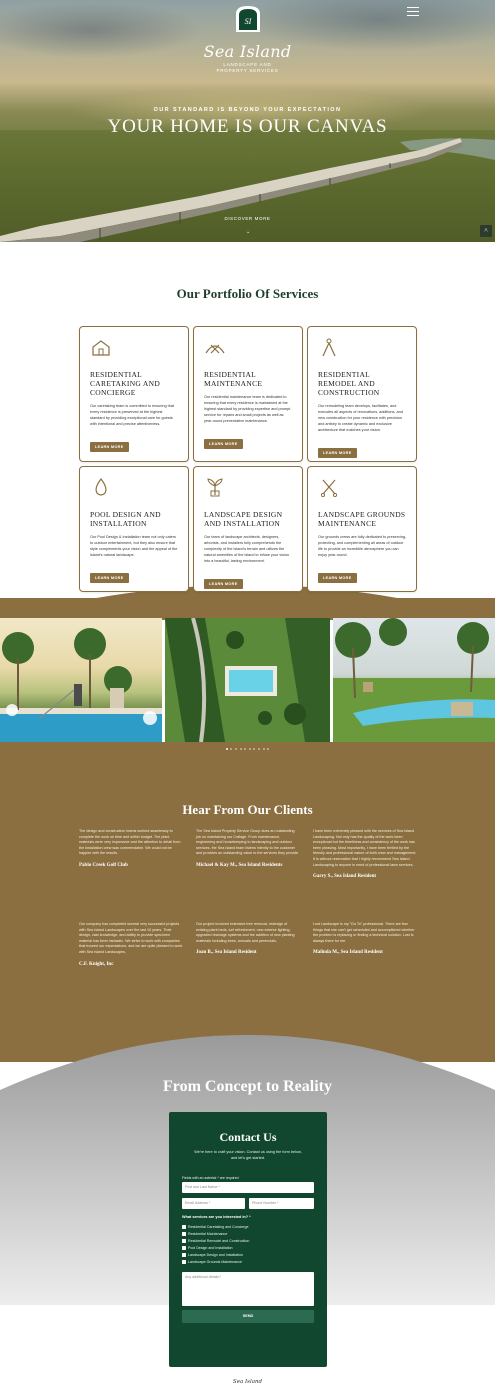  What do you see at coordinates (247, 293) in the screenshot?
I see `services-title: Our Portfolio Of Services` at bounding box center [247, 293].